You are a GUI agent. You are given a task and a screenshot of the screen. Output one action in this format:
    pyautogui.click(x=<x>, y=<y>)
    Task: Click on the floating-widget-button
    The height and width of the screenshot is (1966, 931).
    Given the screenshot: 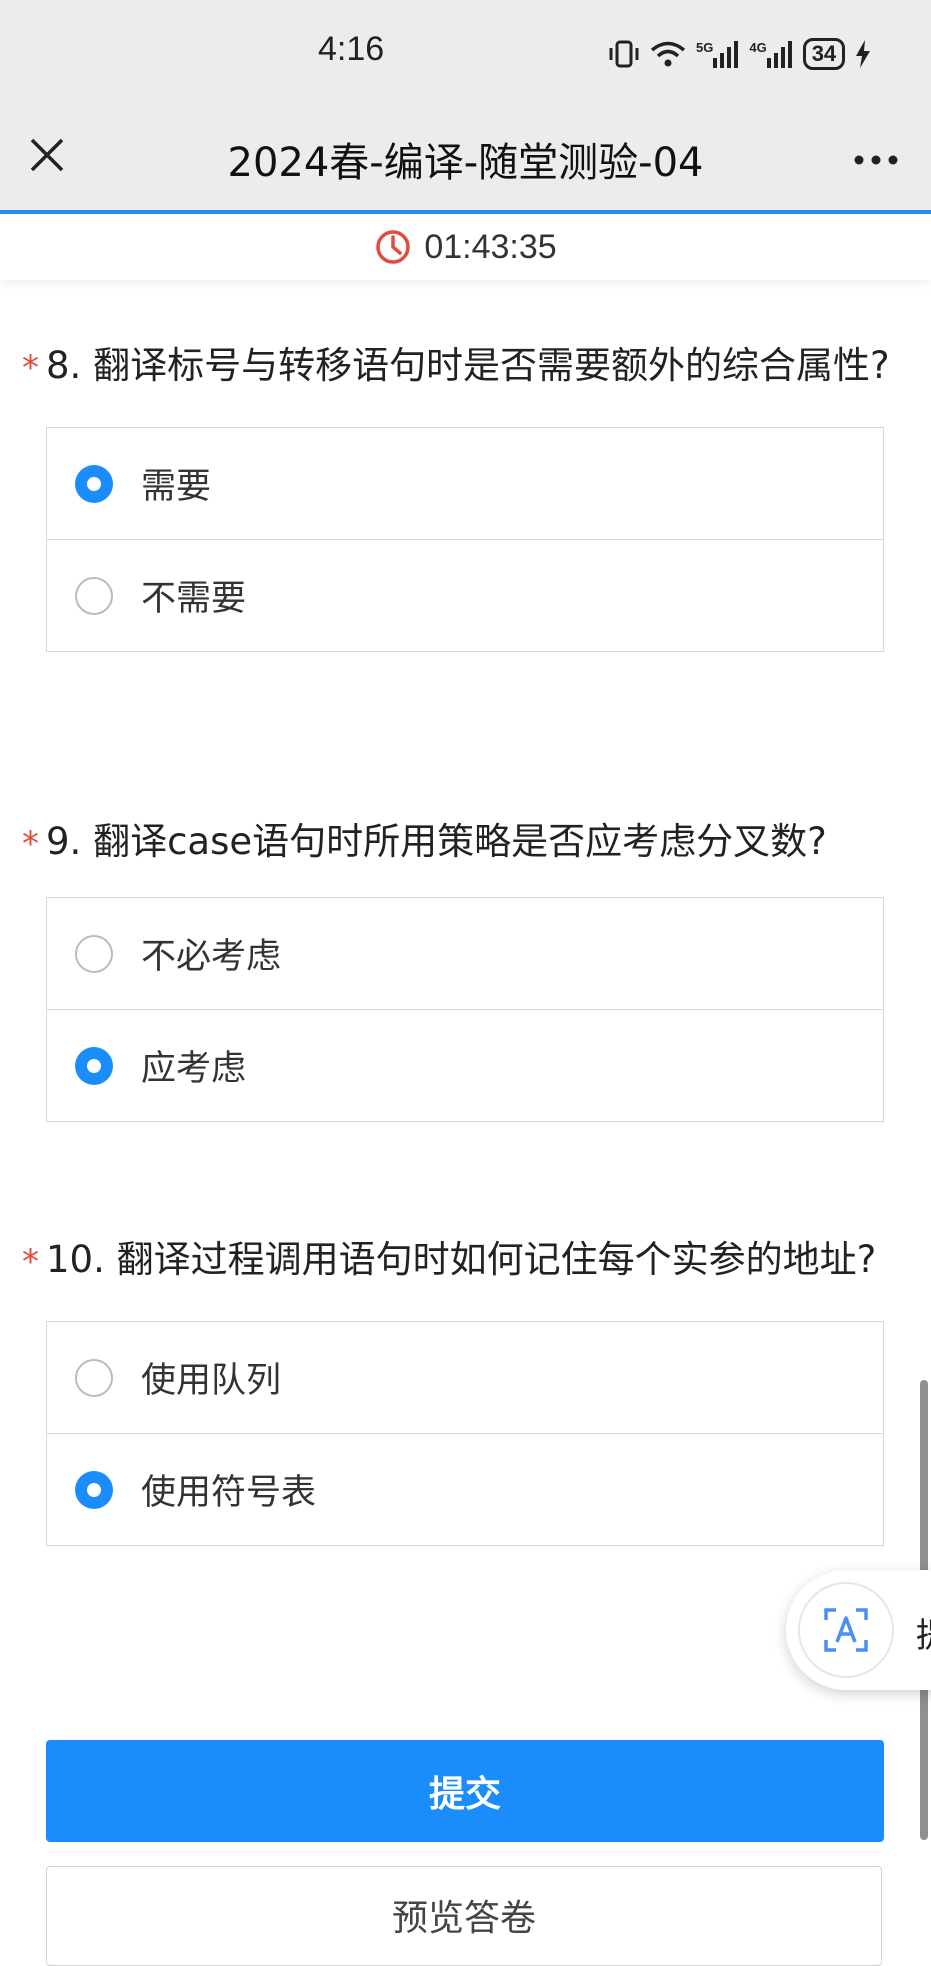 What is the action you would take?
    pyautogui.click(x=846, y=1630)
    